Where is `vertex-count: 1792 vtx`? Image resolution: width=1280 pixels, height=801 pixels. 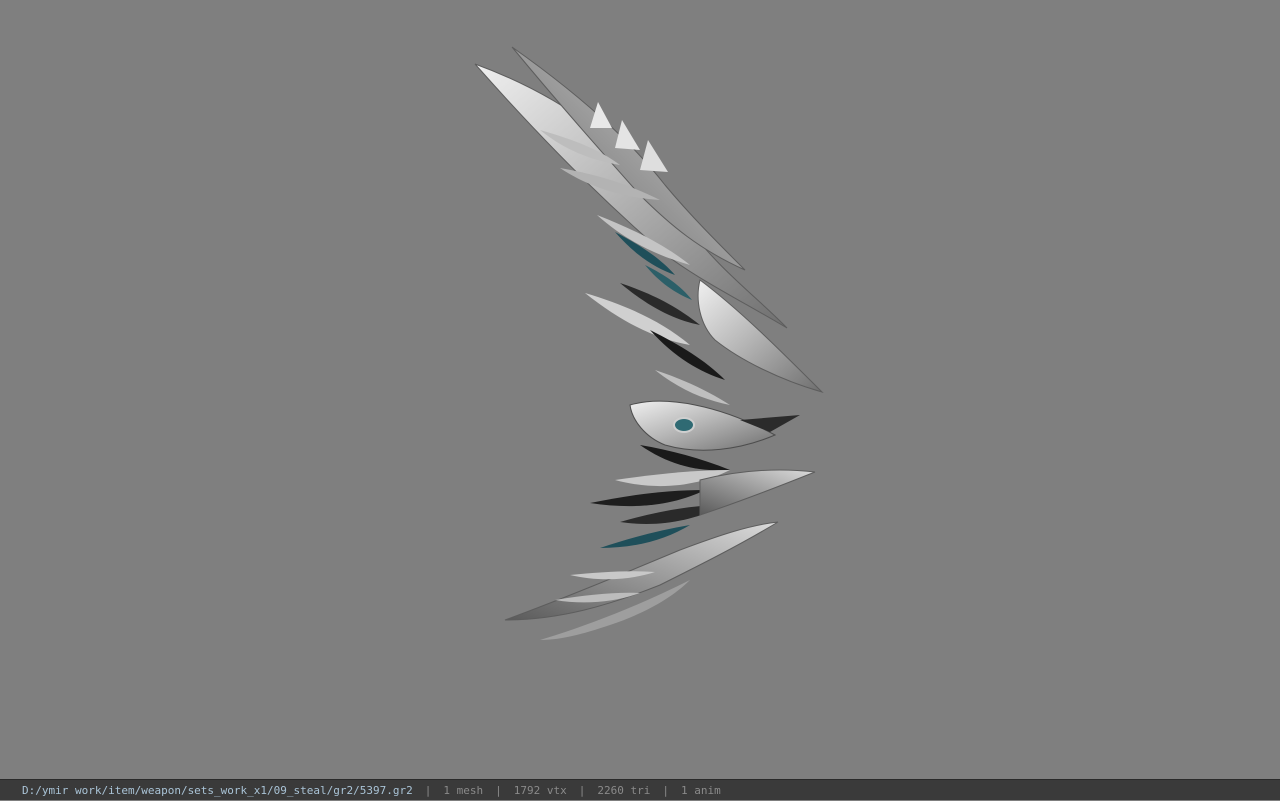
vertex-count: 1792 vtx is located at coordinates (540, 790).